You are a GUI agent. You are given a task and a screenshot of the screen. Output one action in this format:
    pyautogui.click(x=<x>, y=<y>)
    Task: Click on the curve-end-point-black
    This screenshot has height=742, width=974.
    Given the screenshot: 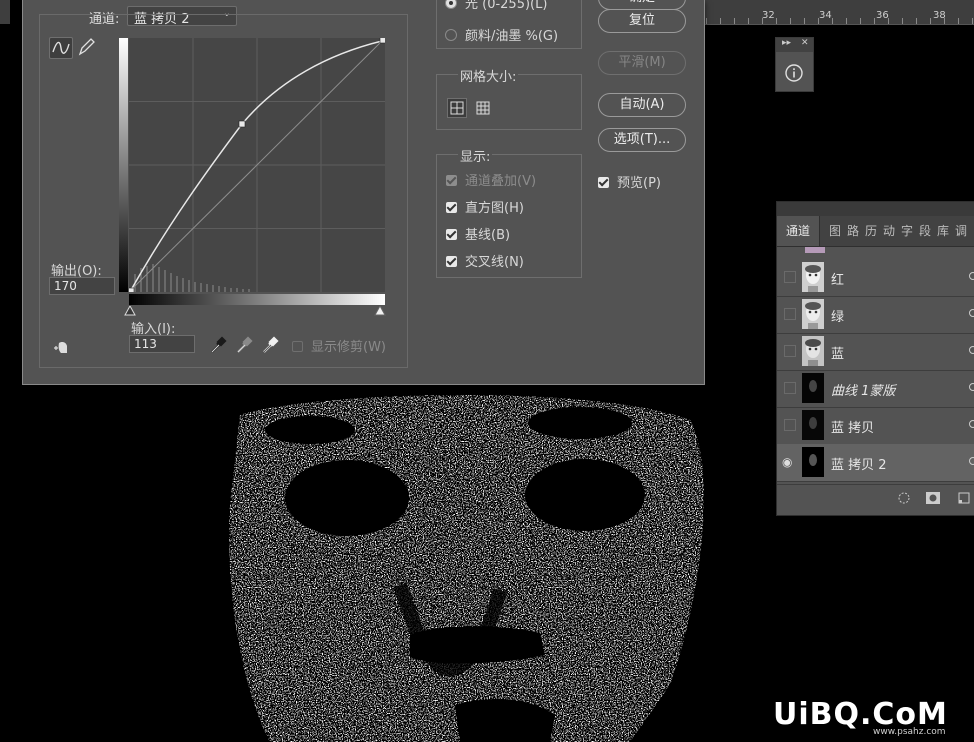 What is the action you would take?
    pyautogui.click(x=132, y=289)
    